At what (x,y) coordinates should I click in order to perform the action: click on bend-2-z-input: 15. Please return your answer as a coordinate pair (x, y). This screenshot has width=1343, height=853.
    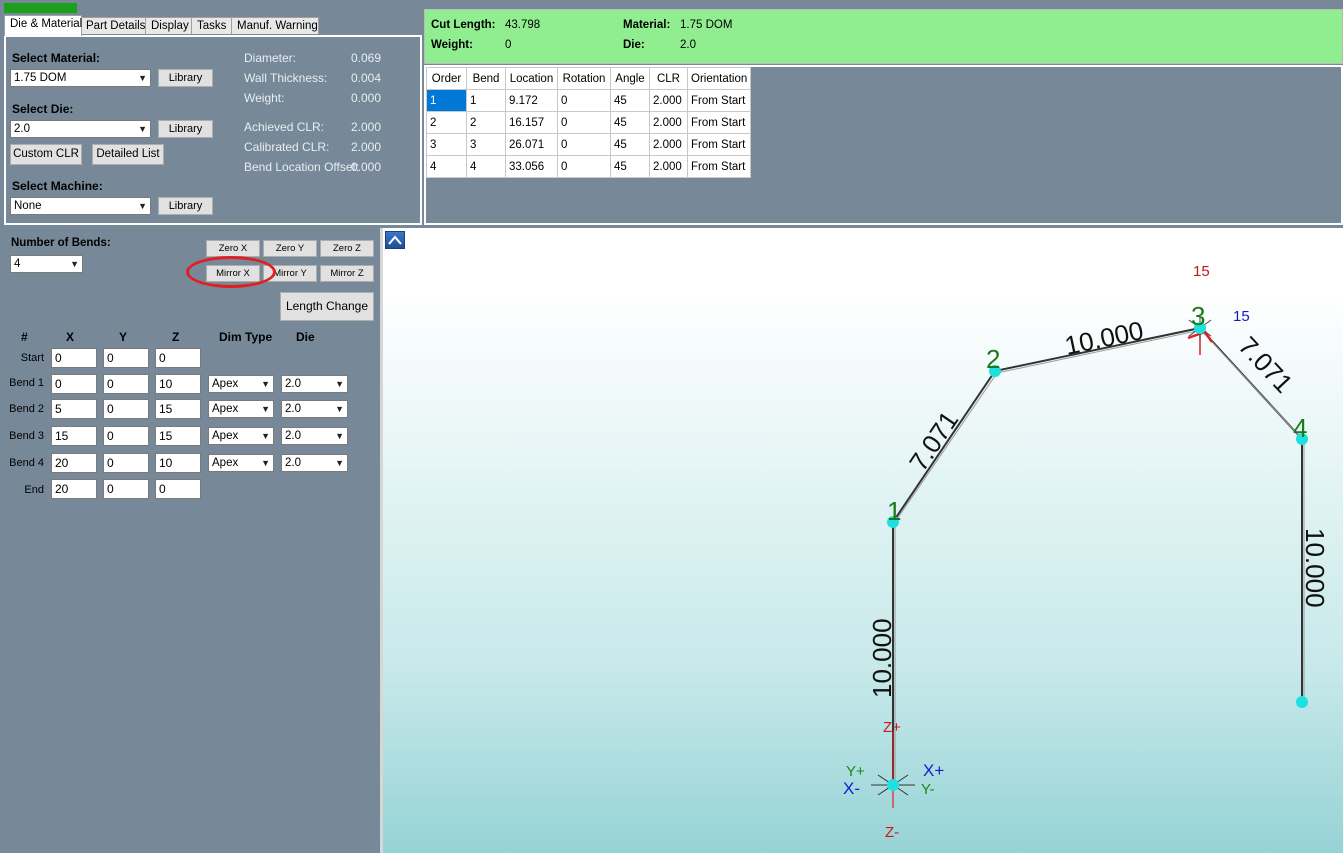
    Looking at the image, I should click on (178, 409).